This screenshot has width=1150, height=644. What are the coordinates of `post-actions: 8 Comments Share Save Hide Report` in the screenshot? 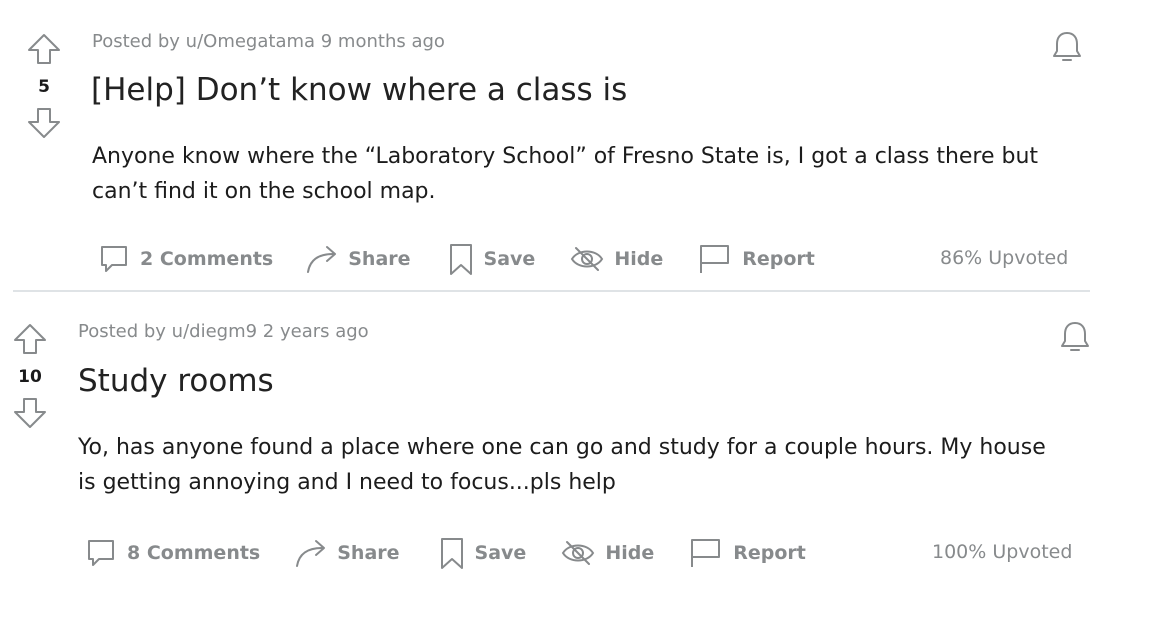 It's located at (445, 553).